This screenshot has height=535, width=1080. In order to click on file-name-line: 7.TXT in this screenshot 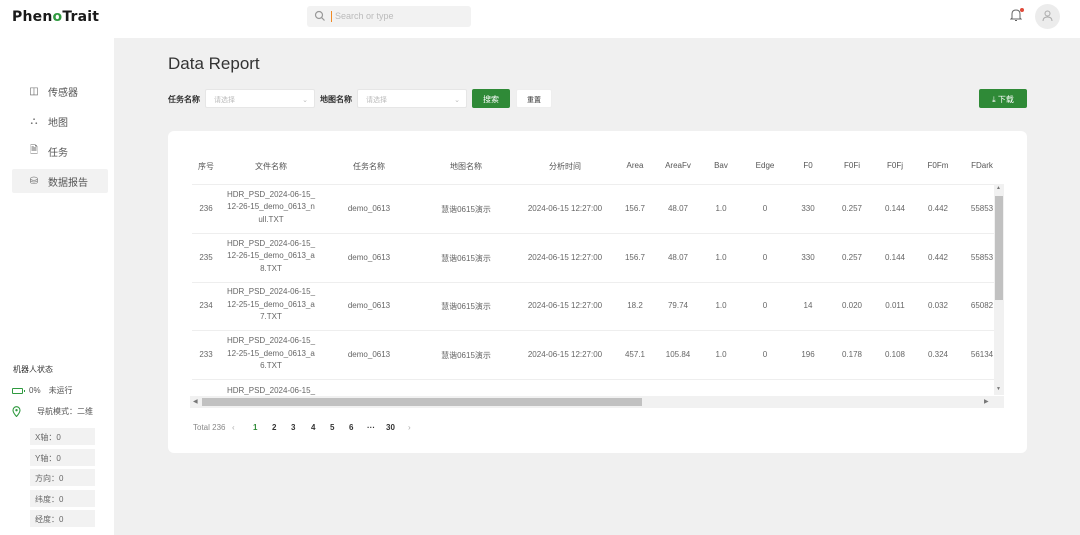, I will do `click(271, 317)`.